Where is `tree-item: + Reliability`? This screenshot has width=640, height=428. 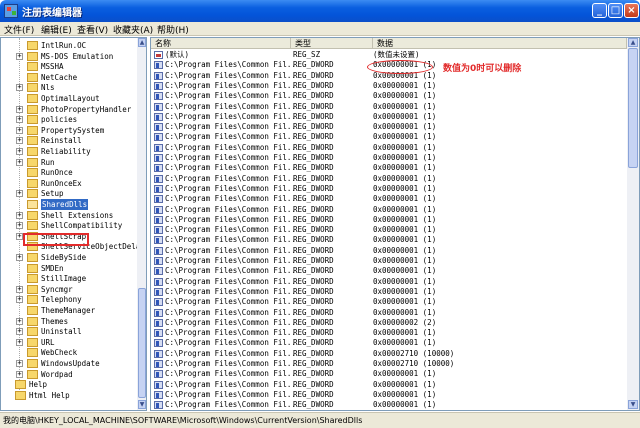 tree-item: + Reliability is located at coordinates (69, 151).